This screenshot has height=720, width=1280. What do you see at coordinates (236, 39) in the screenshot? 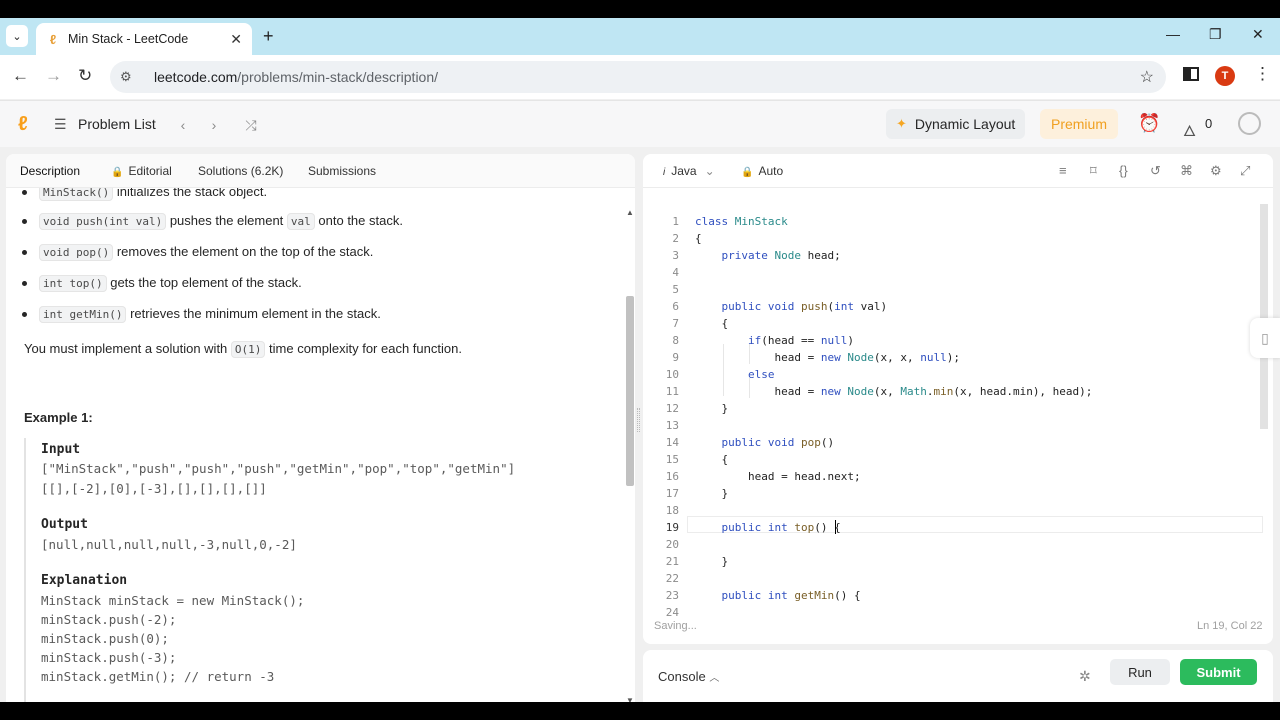
I see `close-tab-icon: ✕` at bounding box center [236, 39].